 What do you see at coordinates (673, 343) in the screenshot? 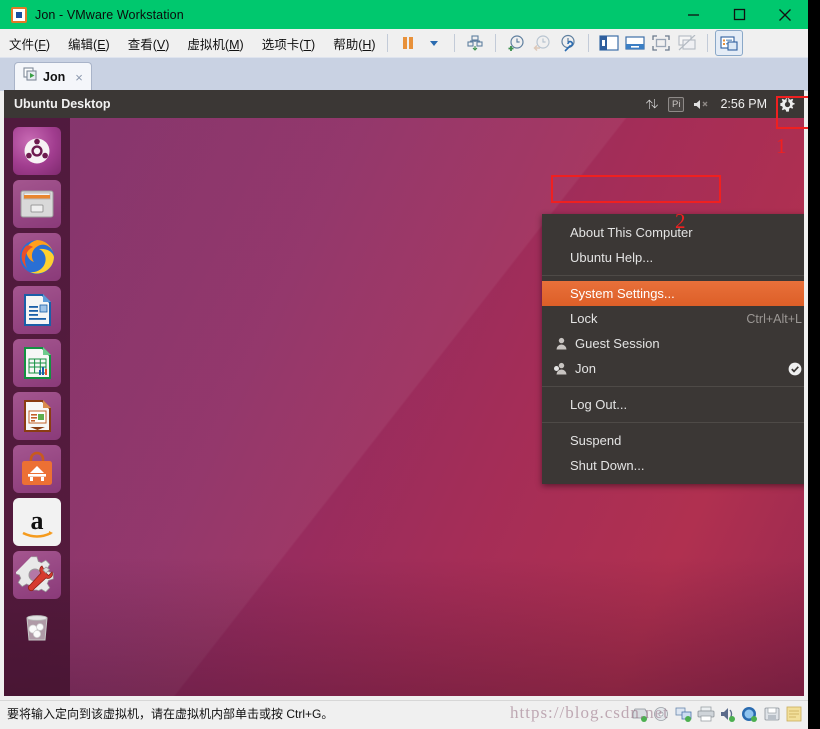
I see `menu-item-guest-session: Guest Session` at bounding box center [673, 343].